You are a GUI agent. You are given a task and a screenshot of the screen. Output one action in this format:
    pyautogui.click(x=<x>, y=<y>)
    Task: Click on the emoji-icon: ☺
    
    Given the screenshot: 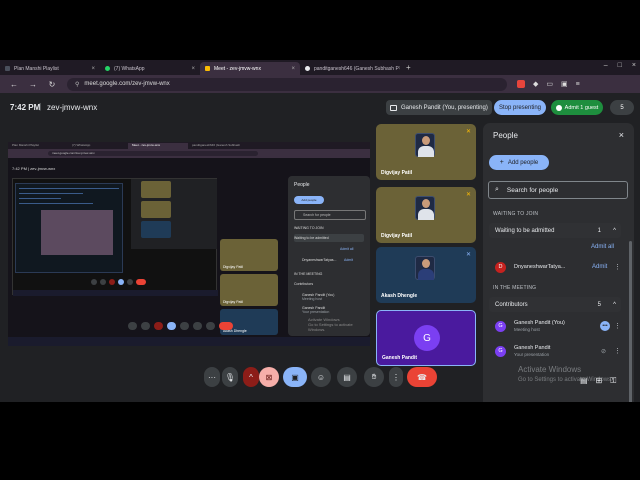 What is the action you would take?
    pyautogui.click(x=321, y=377)
    